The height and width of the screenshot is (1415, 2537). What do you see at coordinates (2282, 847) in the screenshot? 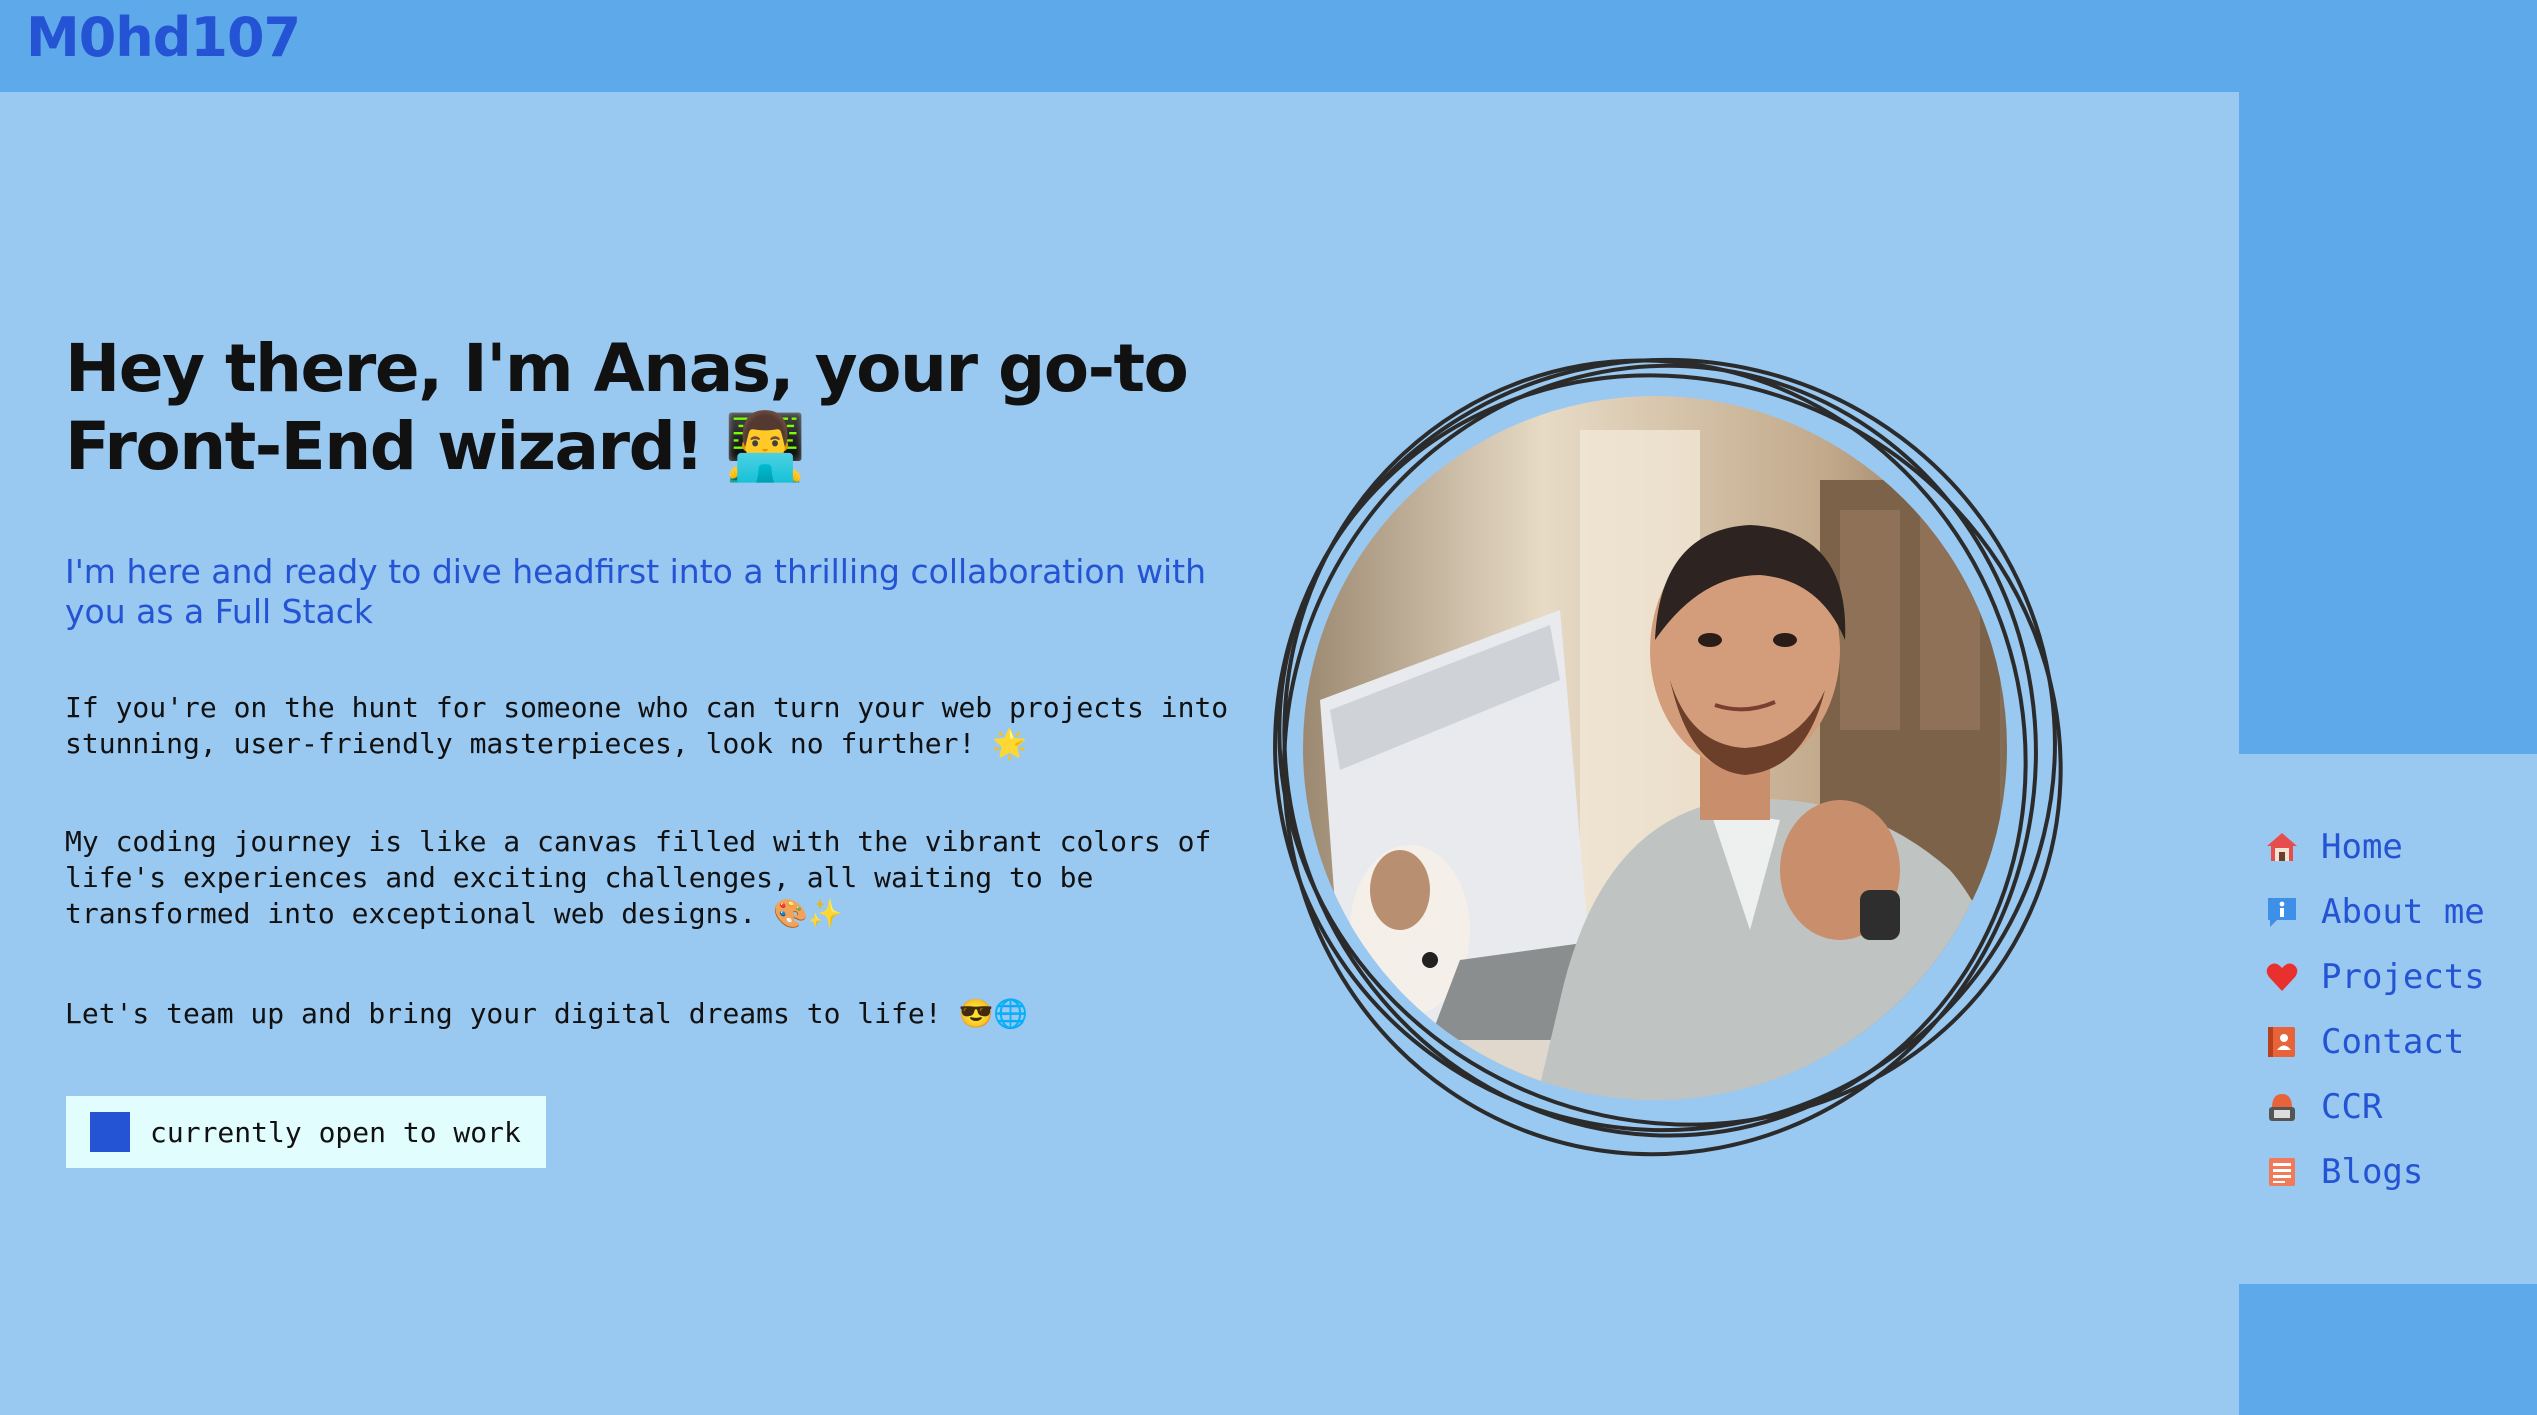
I see `home-icon` at bounding box center [2282, 847].